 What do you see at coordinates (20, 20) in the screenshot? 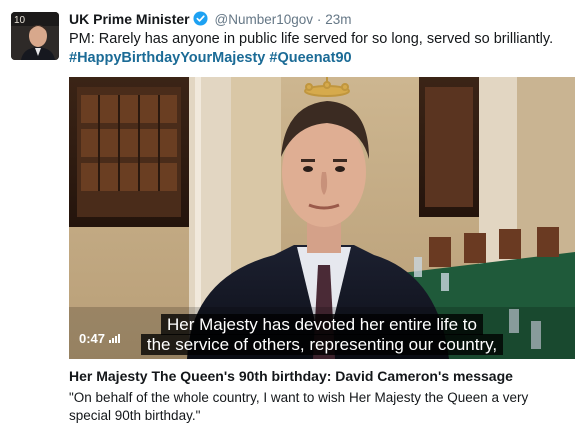
I see `avatar-door-number: 10` at bounding box center [20, 20].